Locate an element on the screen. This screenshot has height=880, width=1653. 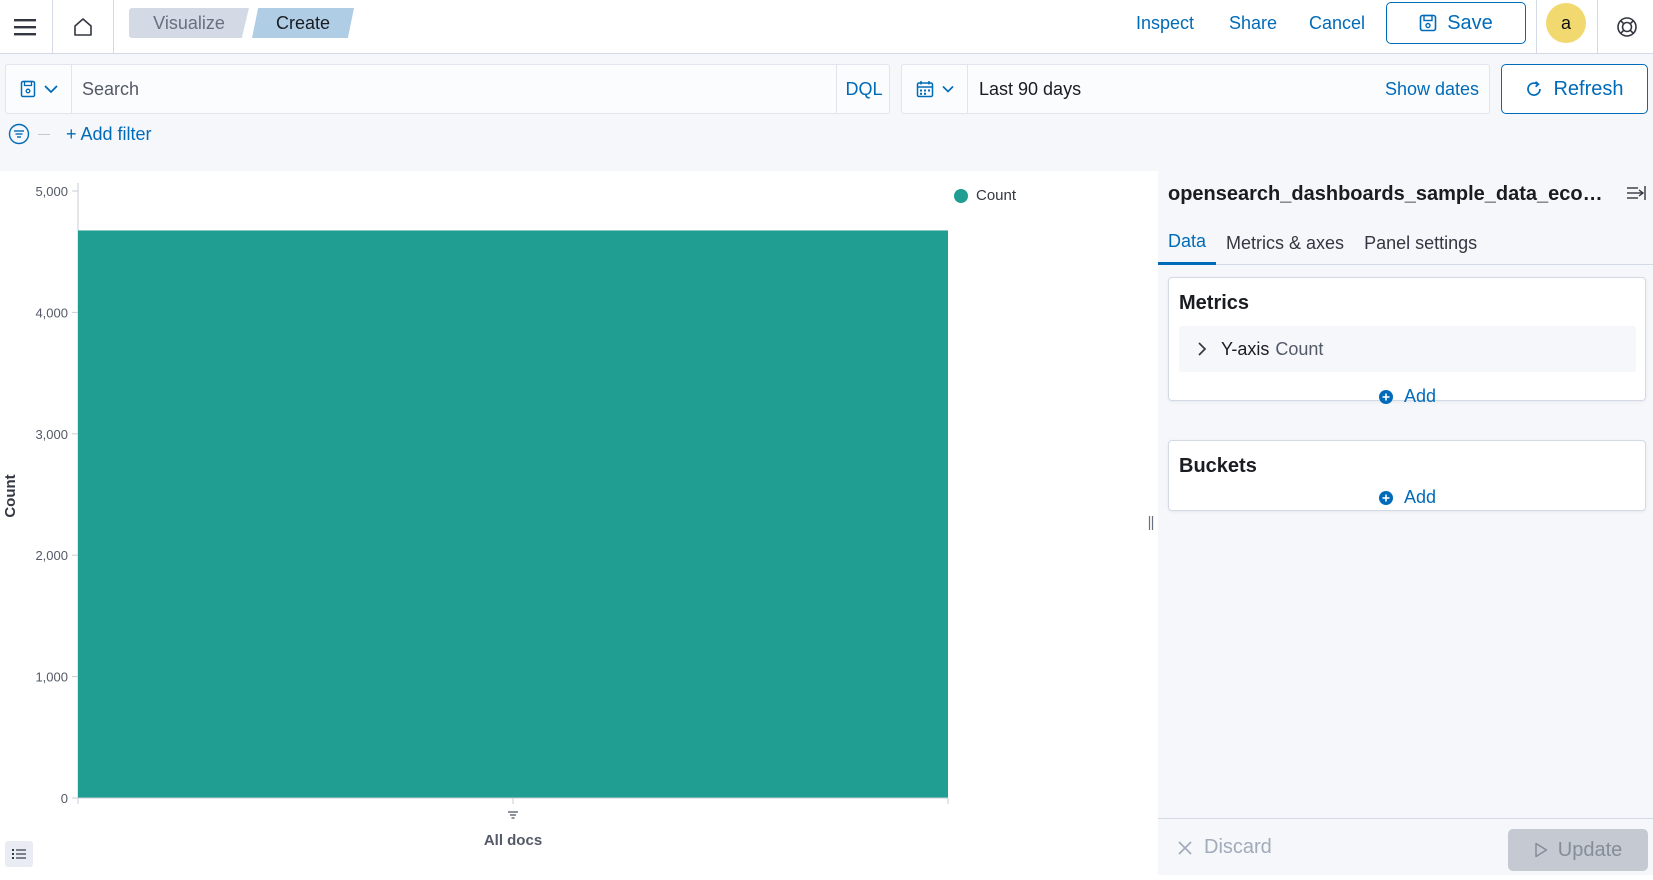
legend-label: Count is located at coordinates (996, 195).